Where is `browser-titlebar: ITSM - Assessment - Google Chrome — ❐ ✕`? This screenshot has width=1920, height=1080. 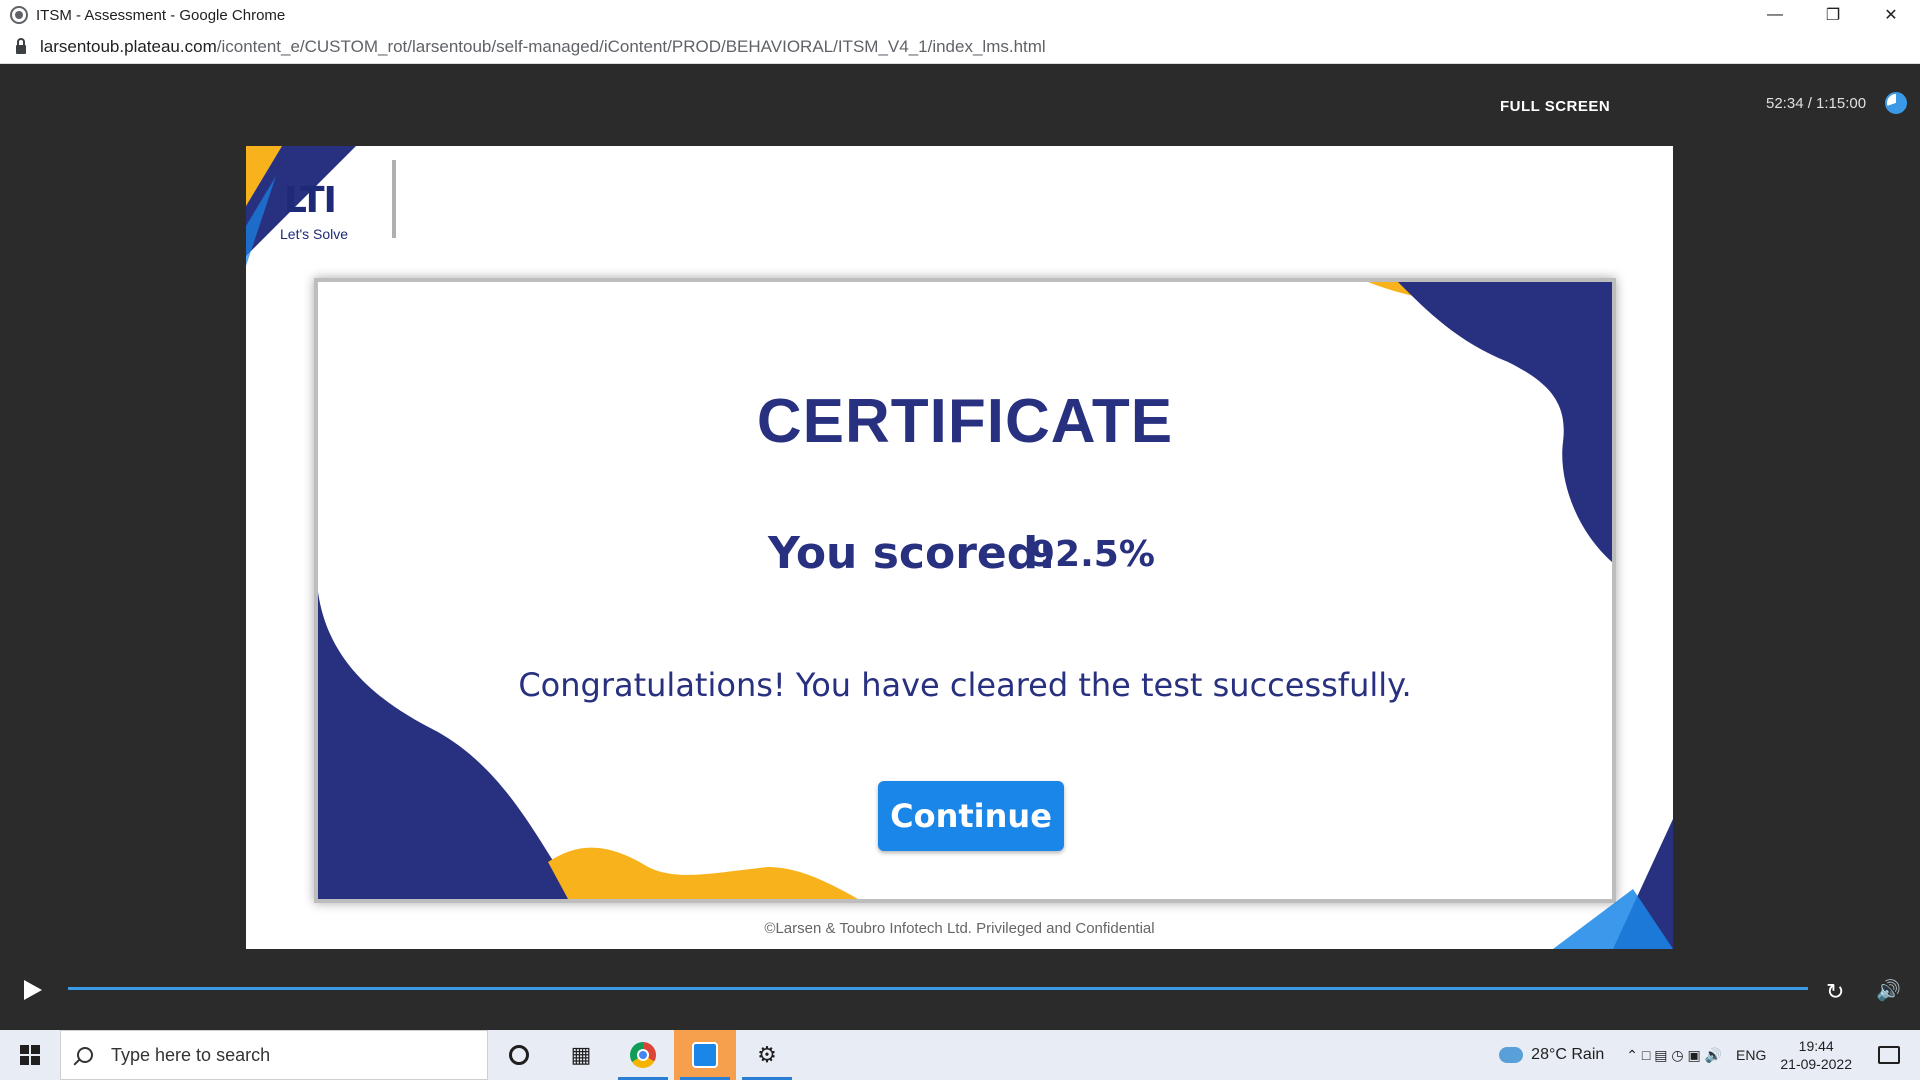
browser-titlebar: ITSM - Assessment - Google Chrome — ❐ ✕ is located at coordinates (960, 15).